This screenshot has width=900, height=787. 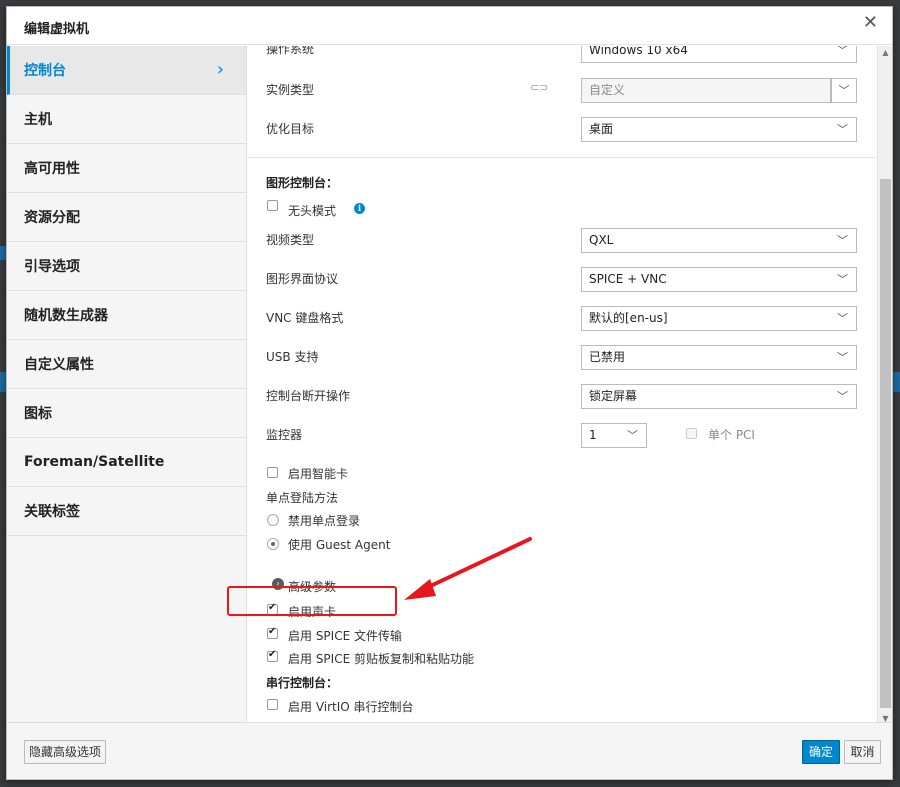 I want to click on headless-mode-label: 无头模式, so click(x=312, y=211).